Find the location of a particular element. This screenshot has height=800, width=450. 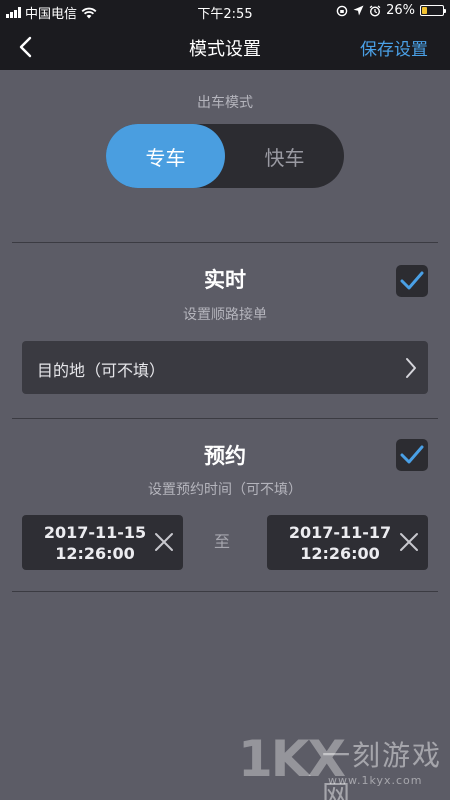

reservation-title: 预约 is located at coordinates (225, 456).